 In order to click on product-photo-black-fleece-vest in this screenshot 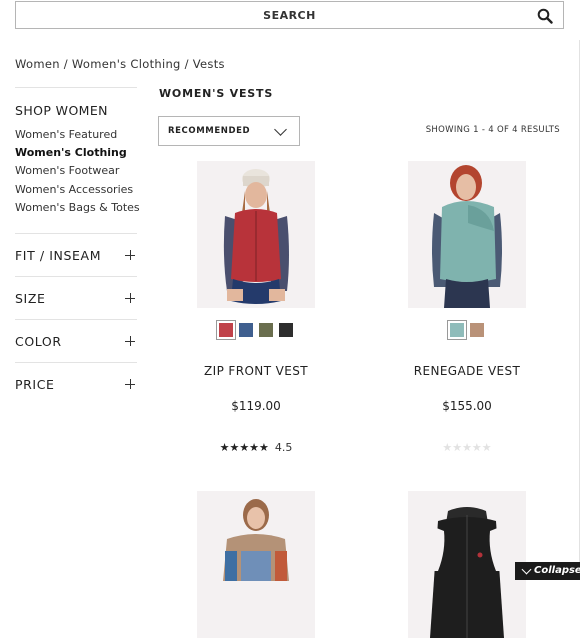, I will do `click(467, 564)`.